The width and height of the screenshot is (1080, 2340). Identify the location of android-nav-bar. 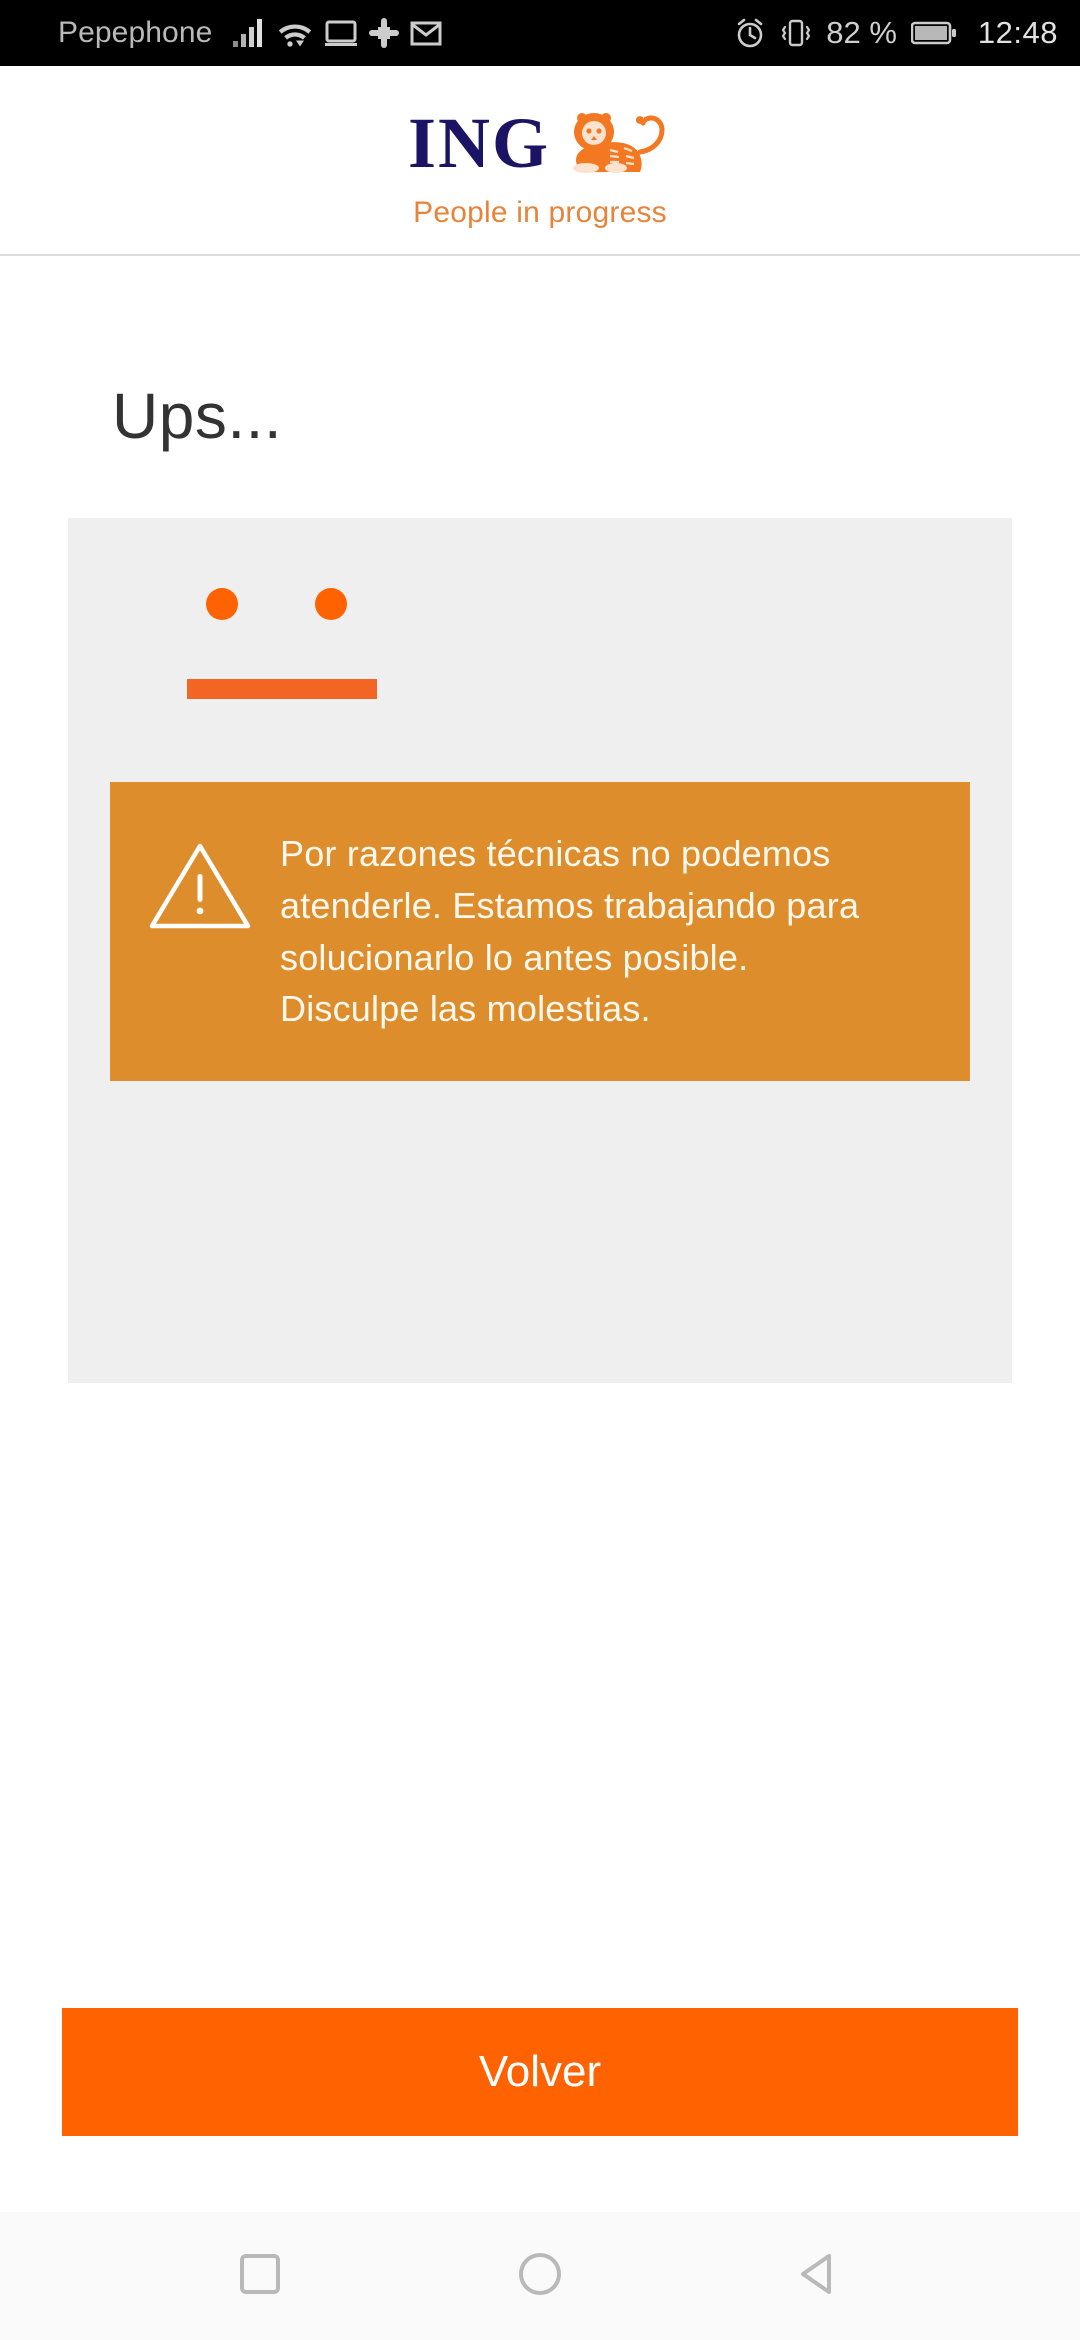
(540, 2276).